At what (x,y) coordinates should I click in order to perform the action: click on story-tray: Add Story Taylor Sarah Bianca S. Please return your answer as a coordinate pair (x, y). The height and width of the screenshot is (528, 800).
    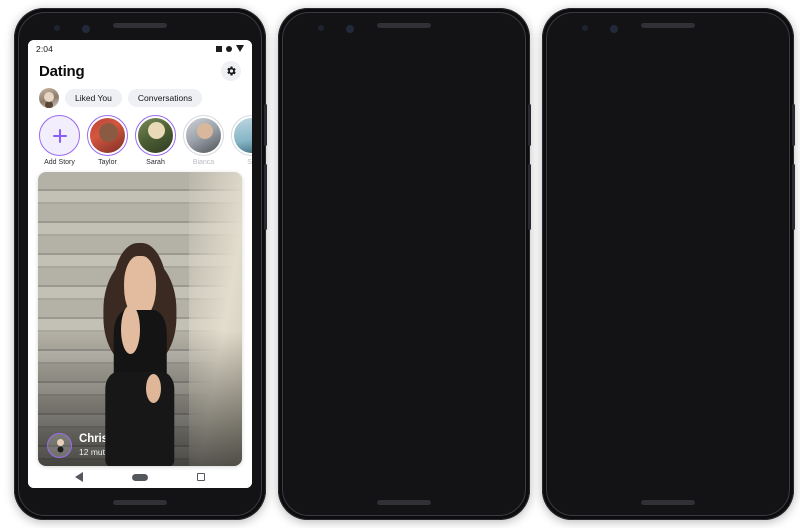
    Looking at the image, I should click on (140, 140).